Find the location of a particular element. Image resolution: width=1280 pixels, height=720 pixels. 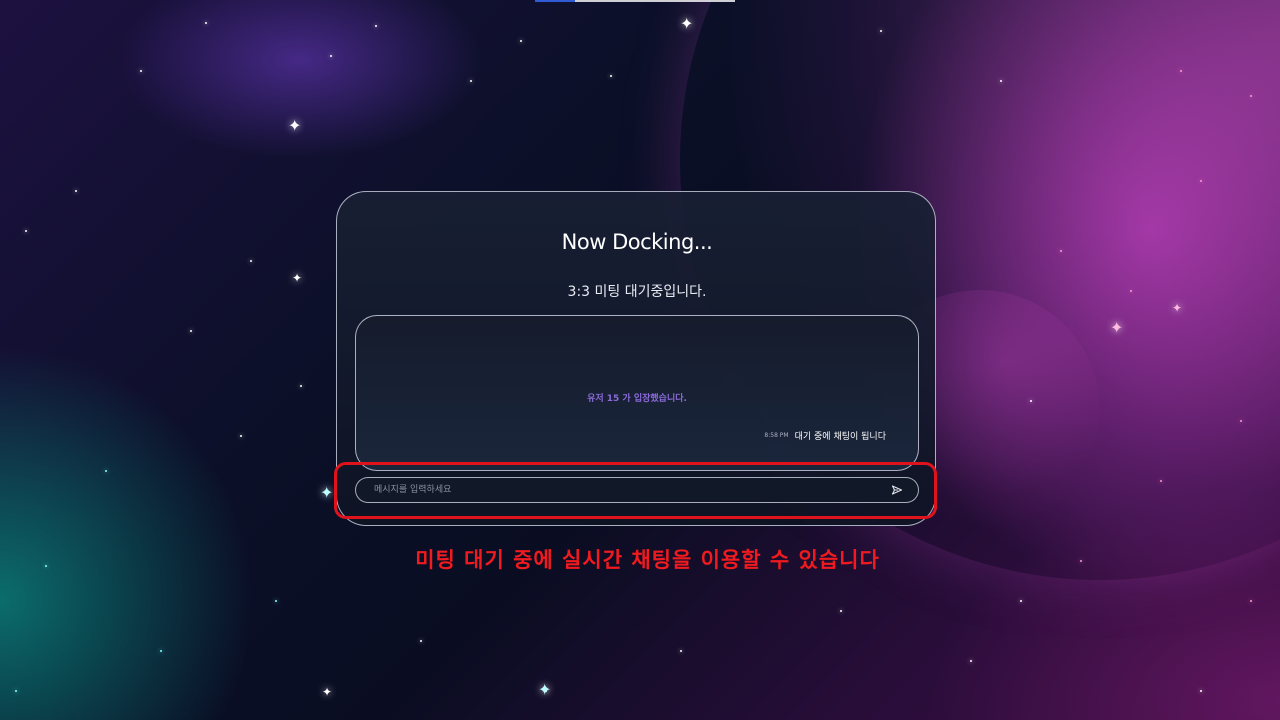

message-timestamp: 8:58 PM is located at coordinates (776, 435).